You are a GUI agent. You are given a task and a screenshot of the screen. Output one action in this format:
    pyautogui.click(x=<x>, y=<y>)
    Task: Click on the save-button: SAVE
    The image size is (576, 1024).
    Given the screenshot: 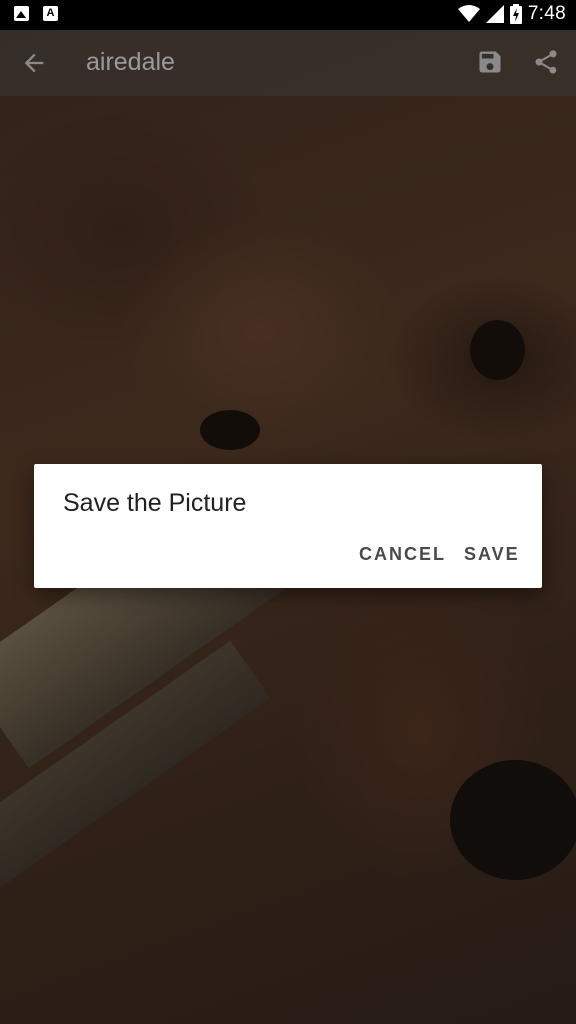 What is the action you would take?
    pyautogui.click(x=492, y=554)
    